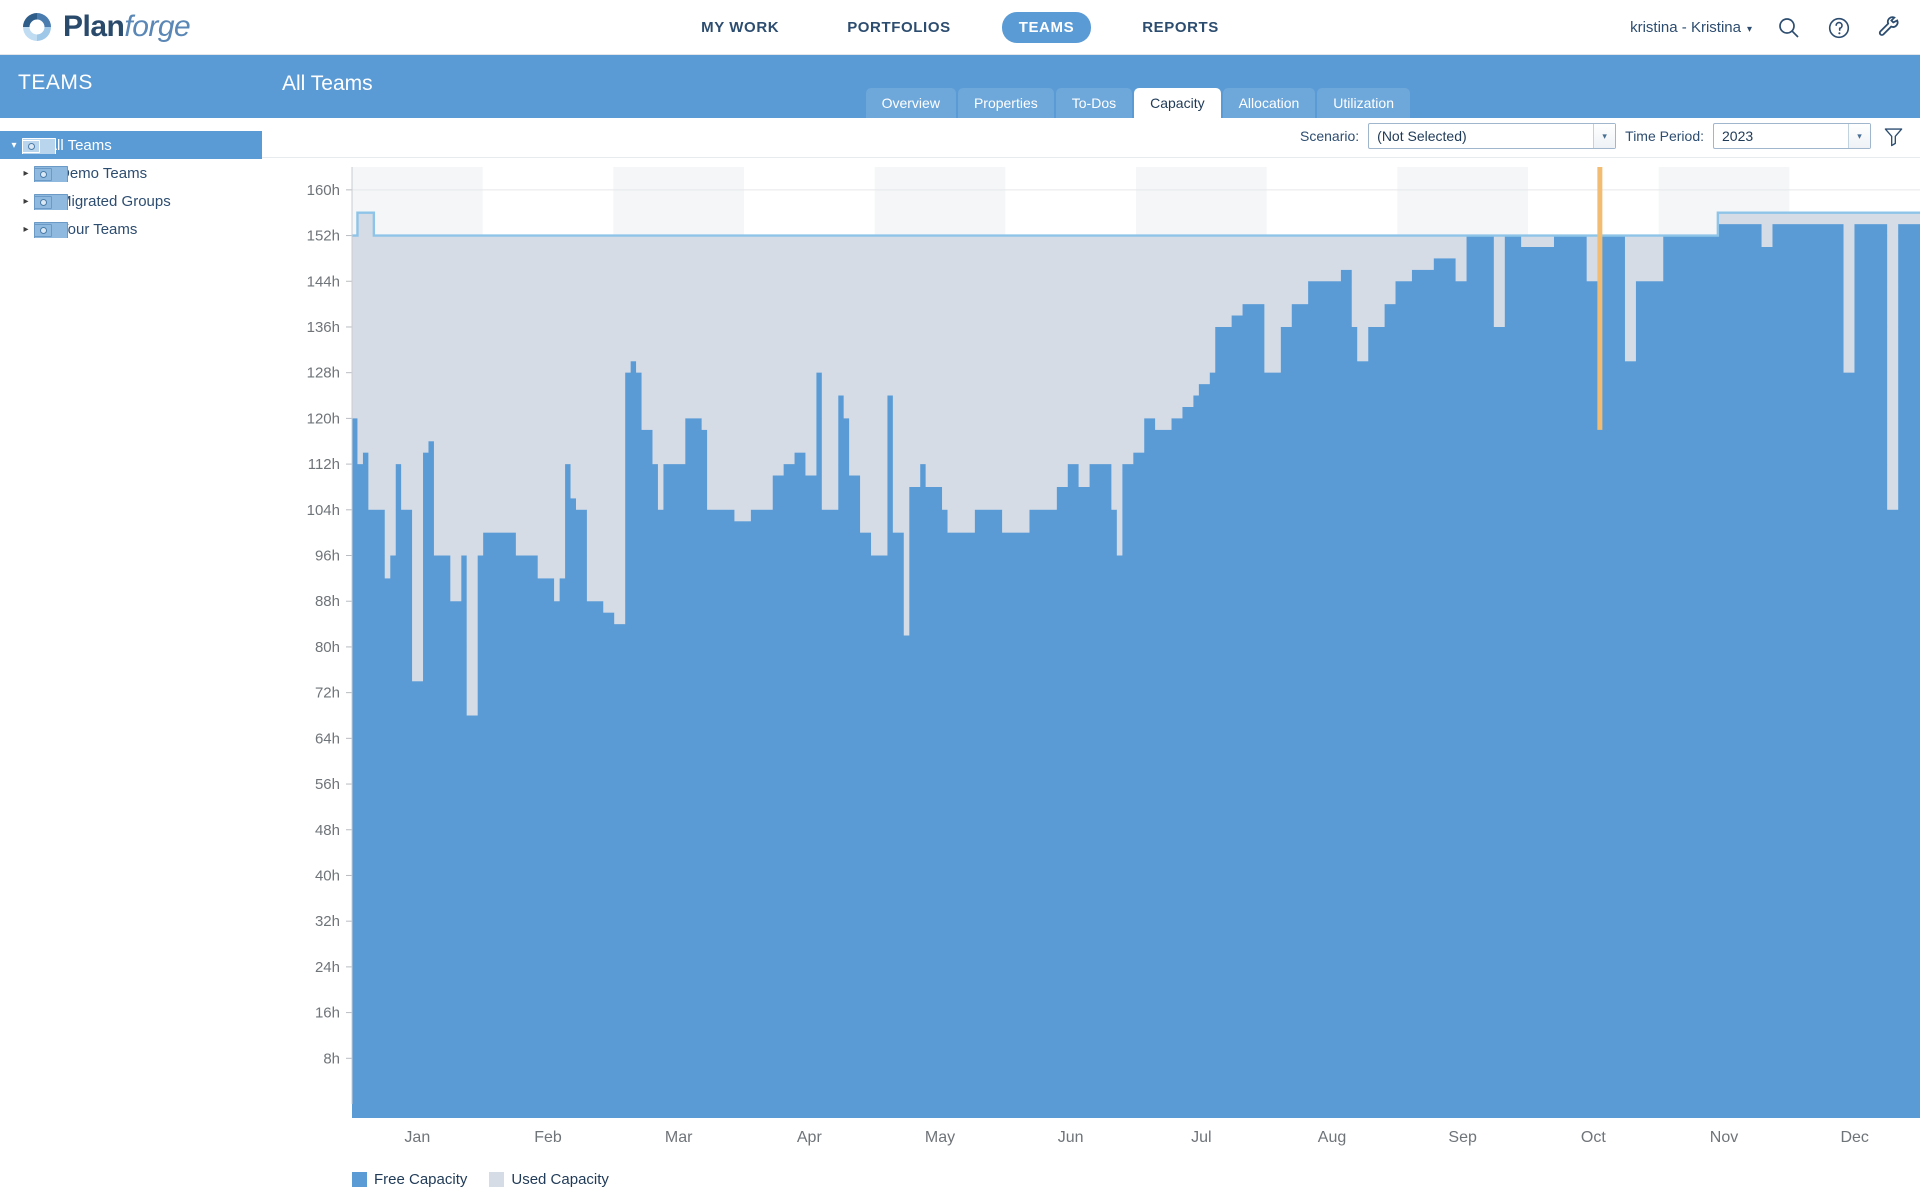 The height and width of the screenshot is (1200, 1920). What do you see at coordinates (327, 921) in the screenshot?
I see `y-tick-label: 32h` at bounding box center [327, 921].